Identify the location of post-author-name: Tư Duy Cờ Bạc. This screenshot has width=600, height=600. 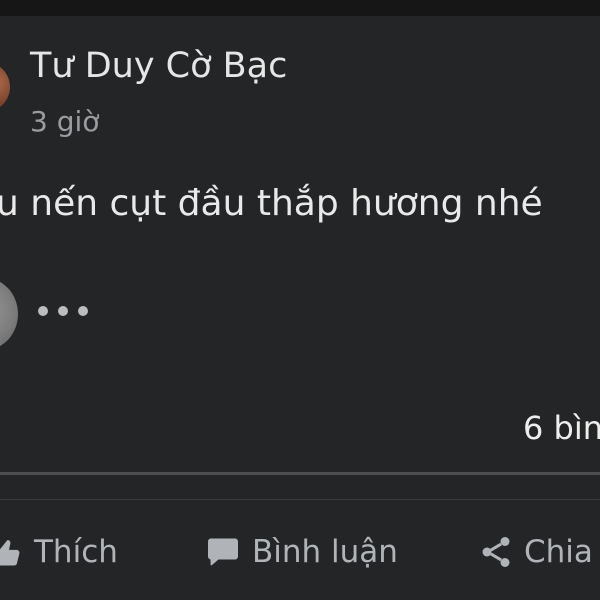
(158, 66).